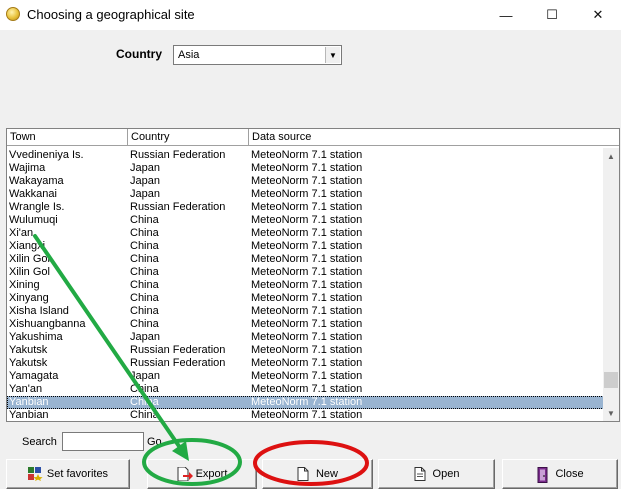  What do you see at coordinates (139, 54) in the screenshot?
I see `country-label: Country` at bounding box center [139, 54].